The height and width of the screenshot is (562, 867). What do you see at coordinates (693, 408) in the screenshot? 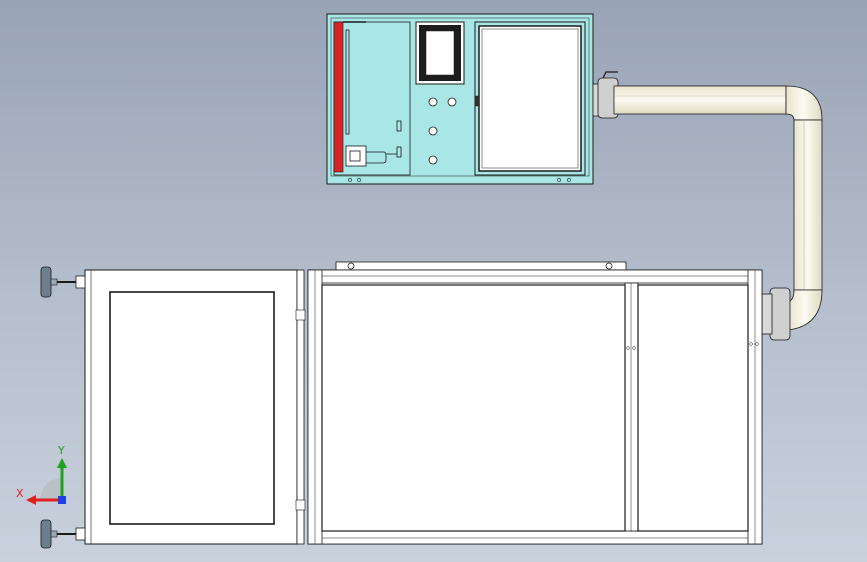
I see `main-panel-small` at bounding box center [693, 408].